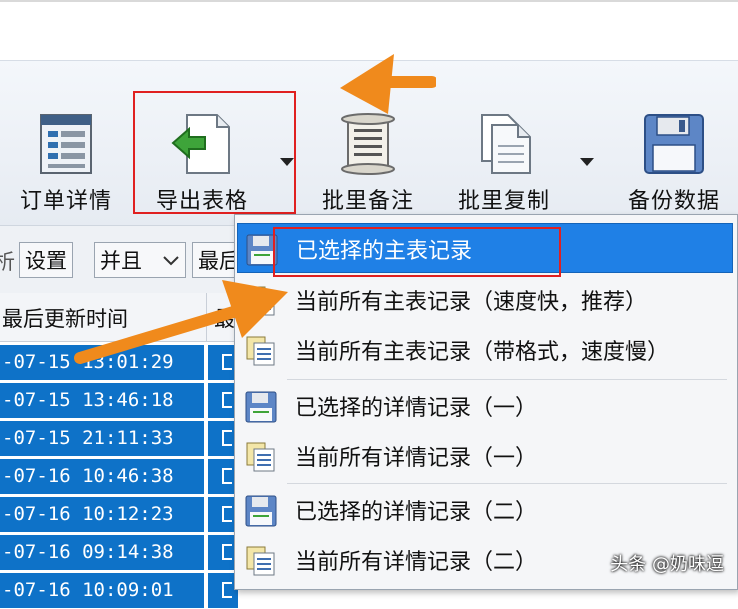 The image size is (738, 609). Describe the element at coordinates (482, 352) in the screenshot. I see `menu-item-label: 当前所有主表记录（带格式，速度慢）` at that location.